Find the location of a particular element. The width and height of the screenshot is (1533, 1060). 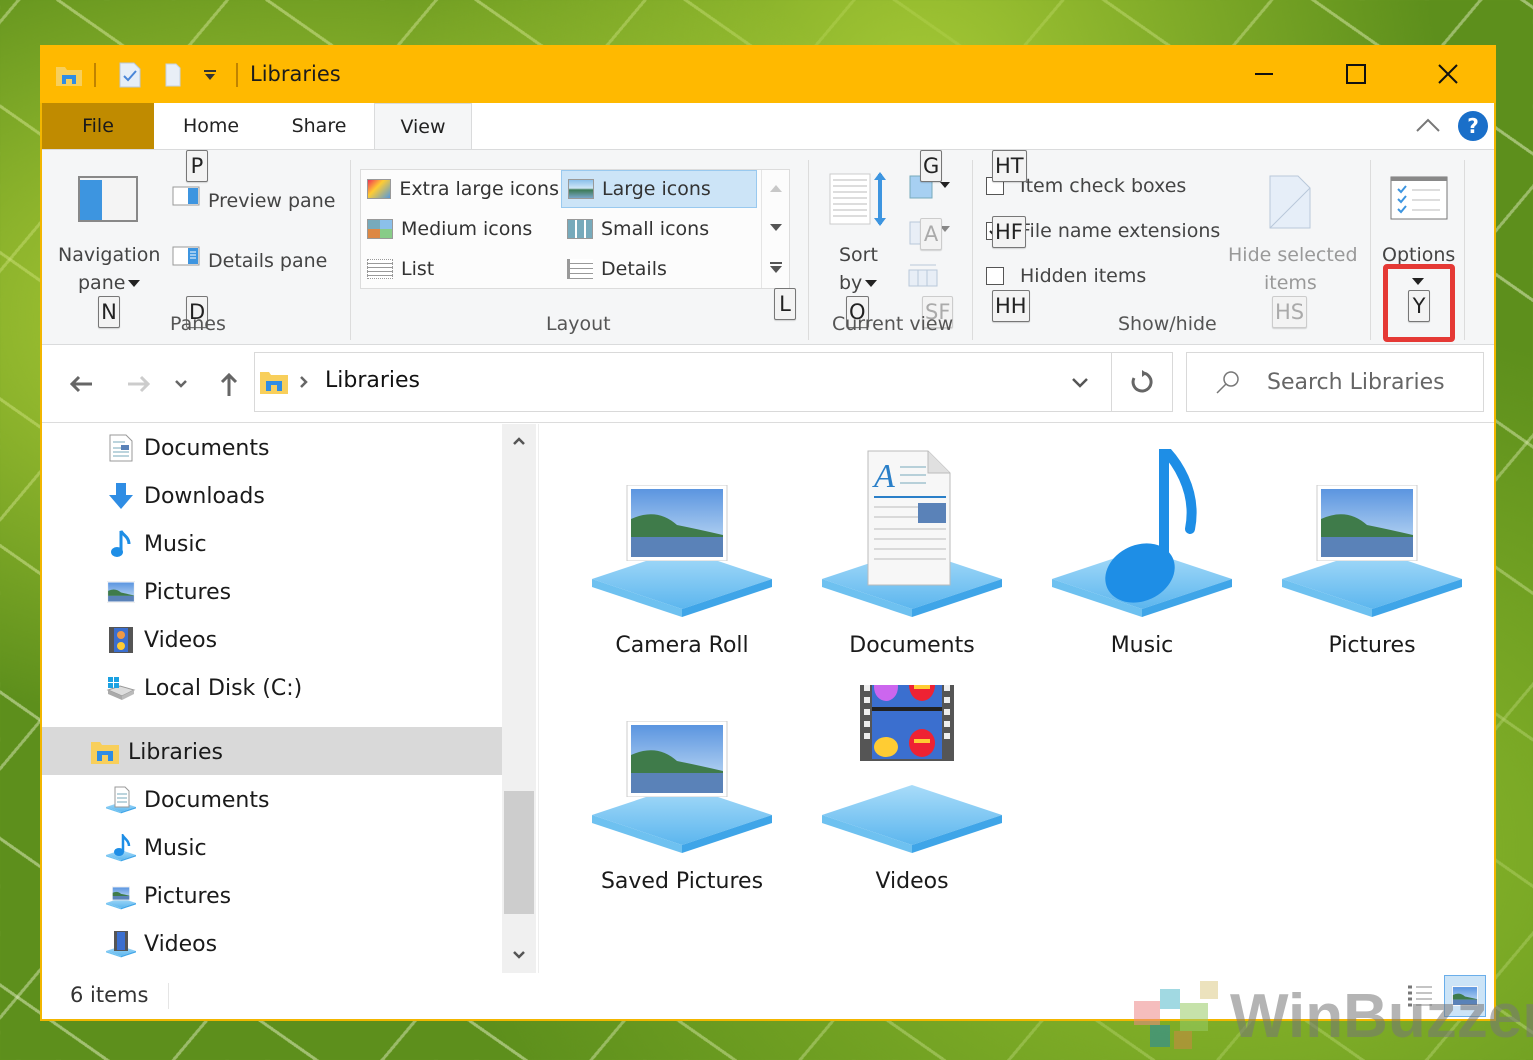

nav-item-label: Libraries is located at coordinates (176, 752).